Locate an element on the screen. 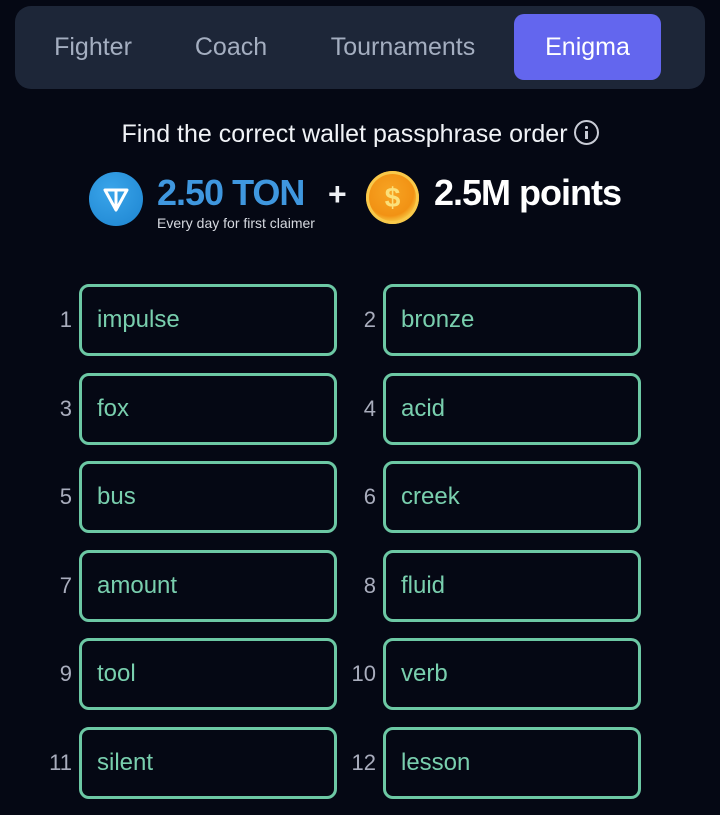 This screenshot has height=815, width=720. word-field: acid is located at coordinates (512, 408).